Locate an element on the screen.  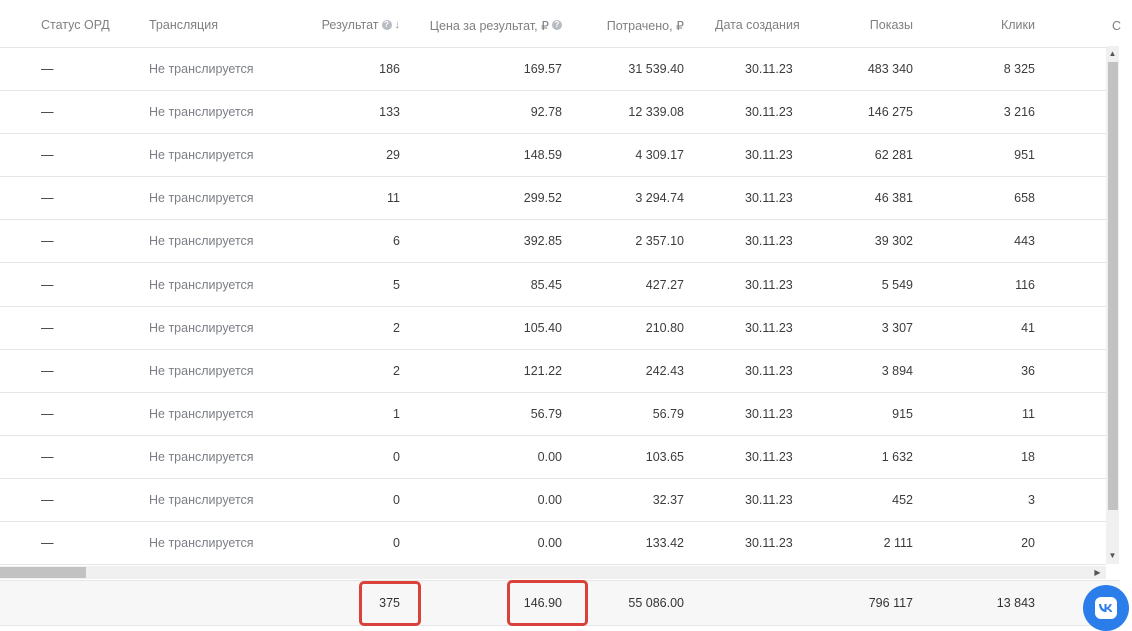
column-header-label: Дата создания is located at coordinates (757, 25).